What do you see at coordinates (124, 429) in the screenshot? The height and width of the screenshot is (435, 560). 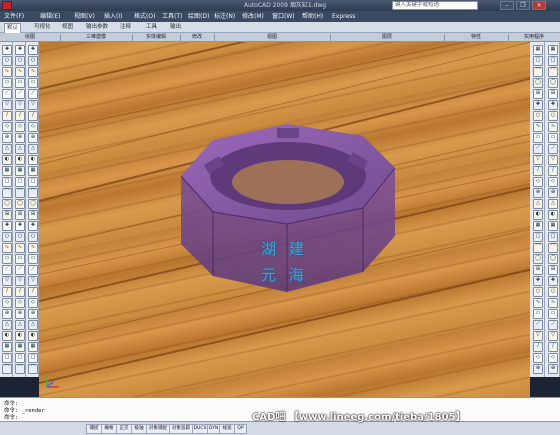 I see `ortho-toggle: 正交` at bounding box center [124, 429].